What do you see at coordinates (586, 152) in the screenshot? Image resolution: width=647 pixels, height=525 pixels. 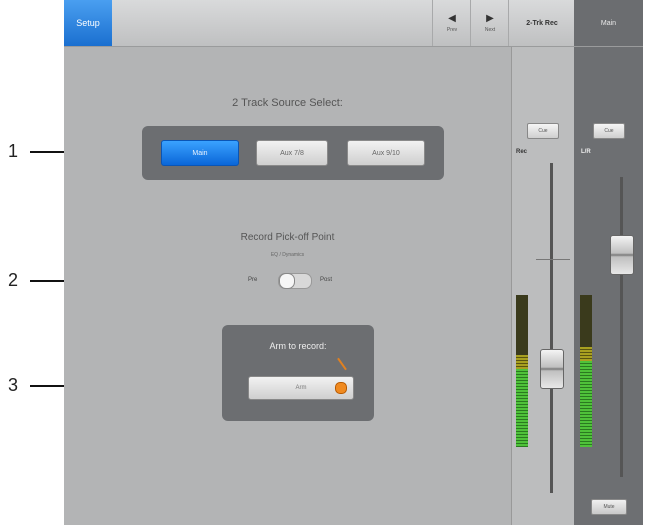 I see `main-strip-name: L/R` at bounding box center [586, 152].